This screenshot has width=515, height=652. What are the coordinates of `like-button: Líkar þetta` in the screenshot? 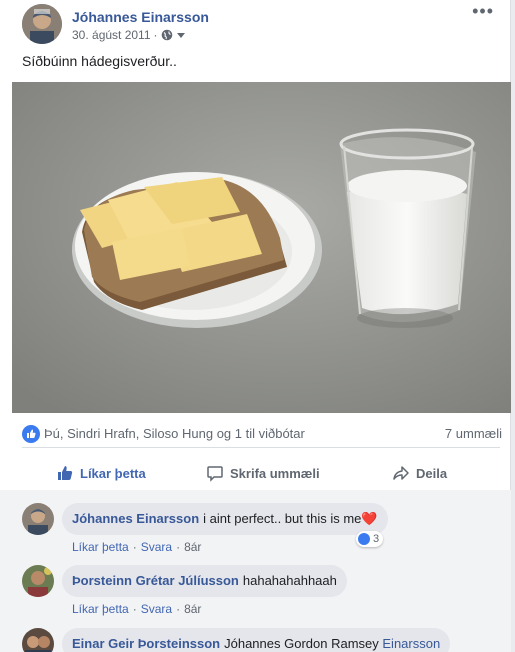 It's located at (101, 473).